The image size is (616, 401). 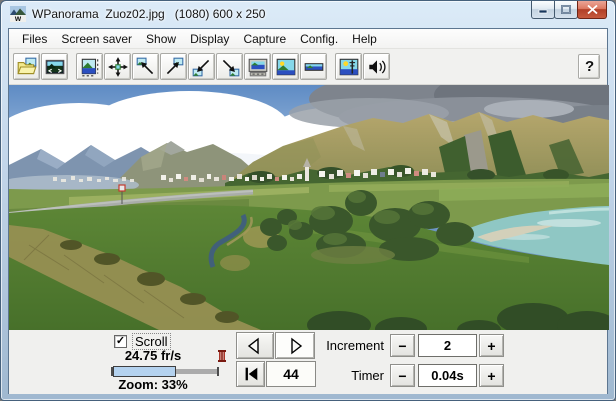 I want to click on toolbar: ?, so click(x=308, y=67).